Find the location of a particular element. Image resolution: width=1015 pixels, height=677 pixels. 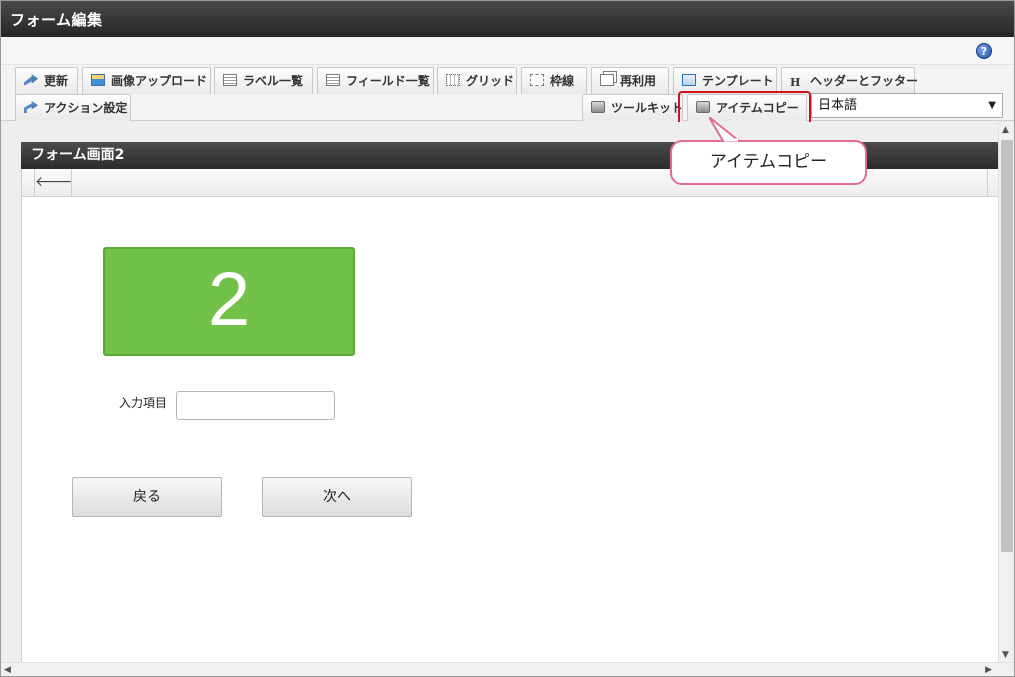

tab-reuse: 再利用 is located at coordinates (630, 80).